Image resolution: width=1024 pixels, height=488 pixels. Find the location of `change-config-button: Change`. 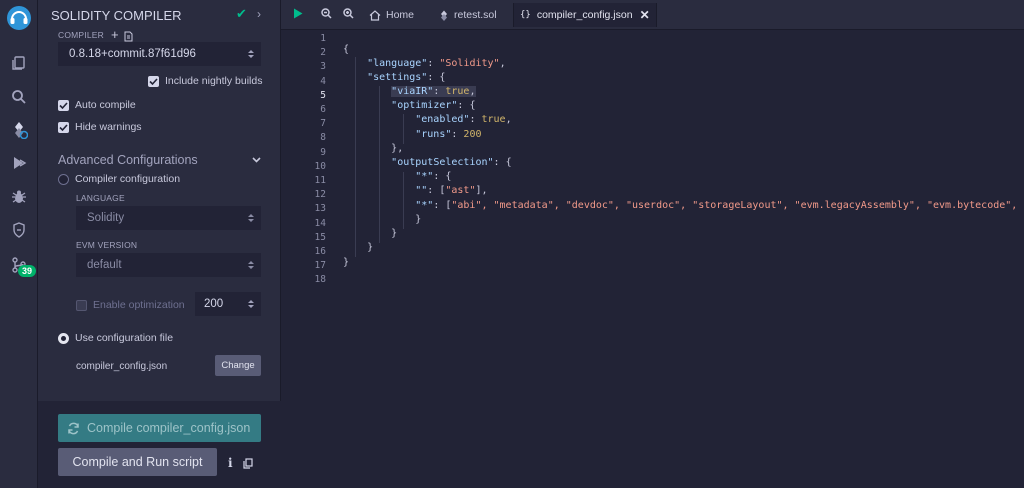

change-config-button: Change is located at coordinates (238, 365).